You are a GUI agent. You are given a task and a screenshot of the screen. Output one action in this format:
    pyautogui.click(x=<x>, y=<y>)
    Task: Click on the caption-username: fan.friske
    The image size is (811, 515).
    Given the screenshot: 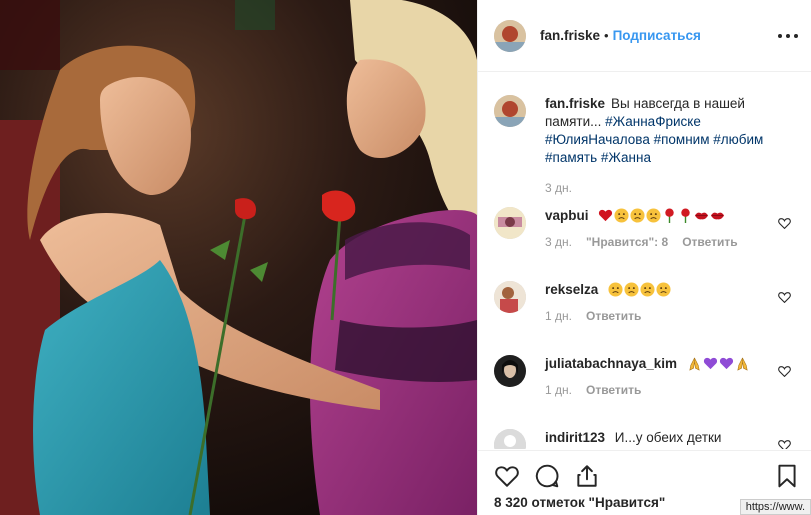 What is the action you would take?
    pyautogui.click(x=575, y=103)
    